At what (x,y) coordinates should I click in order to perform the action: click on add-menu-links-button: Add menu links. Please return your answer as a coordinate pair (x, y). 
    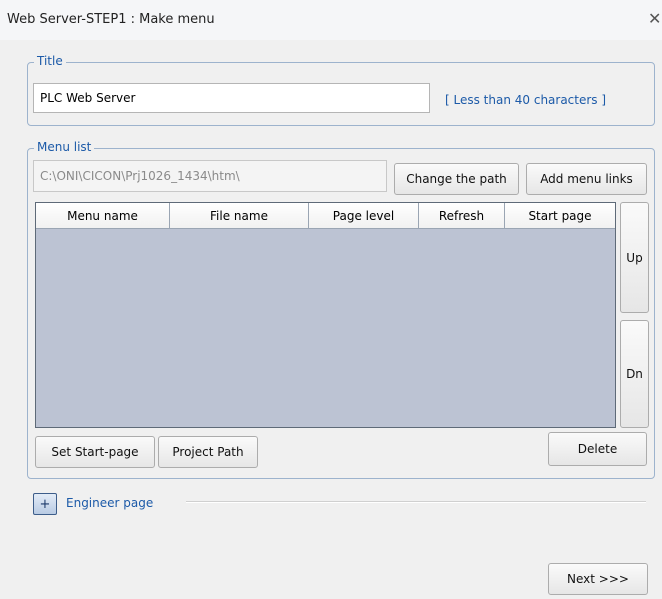
    Looking at the image, I should click on (586, 179).